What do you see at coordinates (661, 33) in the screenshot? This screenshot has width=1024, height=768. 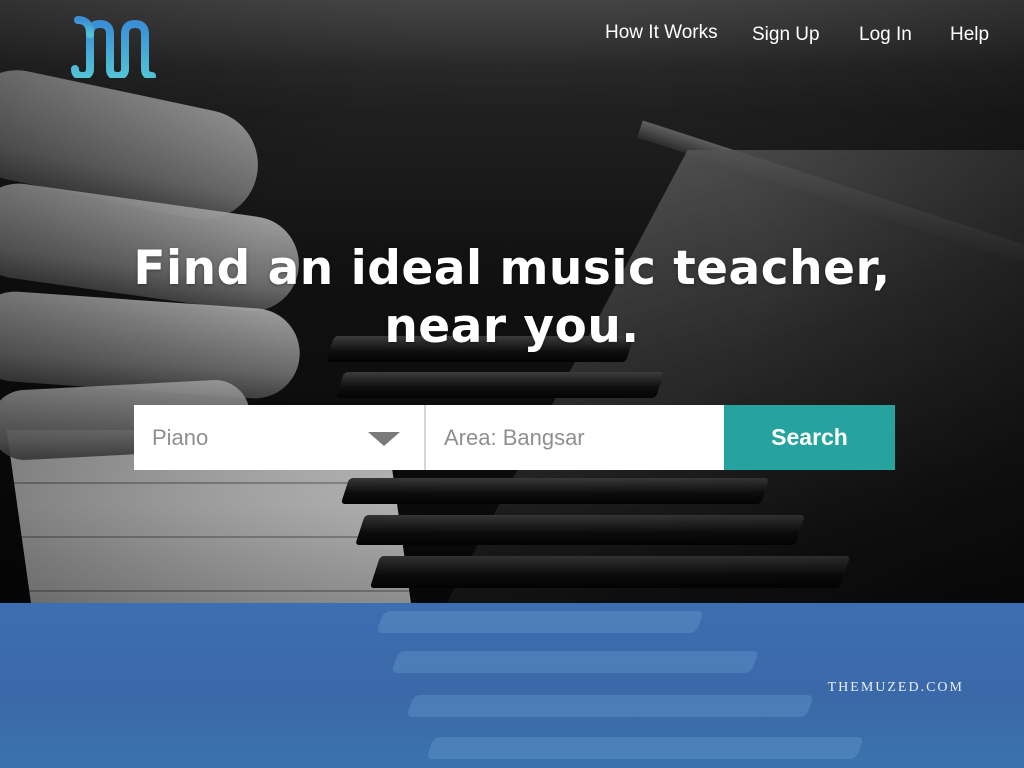 I see `nav-how-it-works: How It Works` at bounding box center [661, 33].